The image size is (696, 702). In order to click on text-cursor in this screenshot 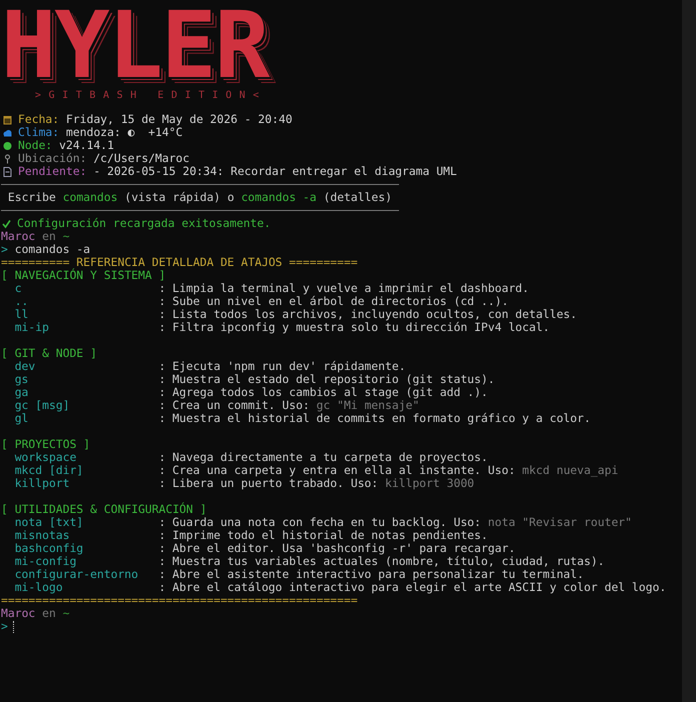, I will do `click(13, 626)`.